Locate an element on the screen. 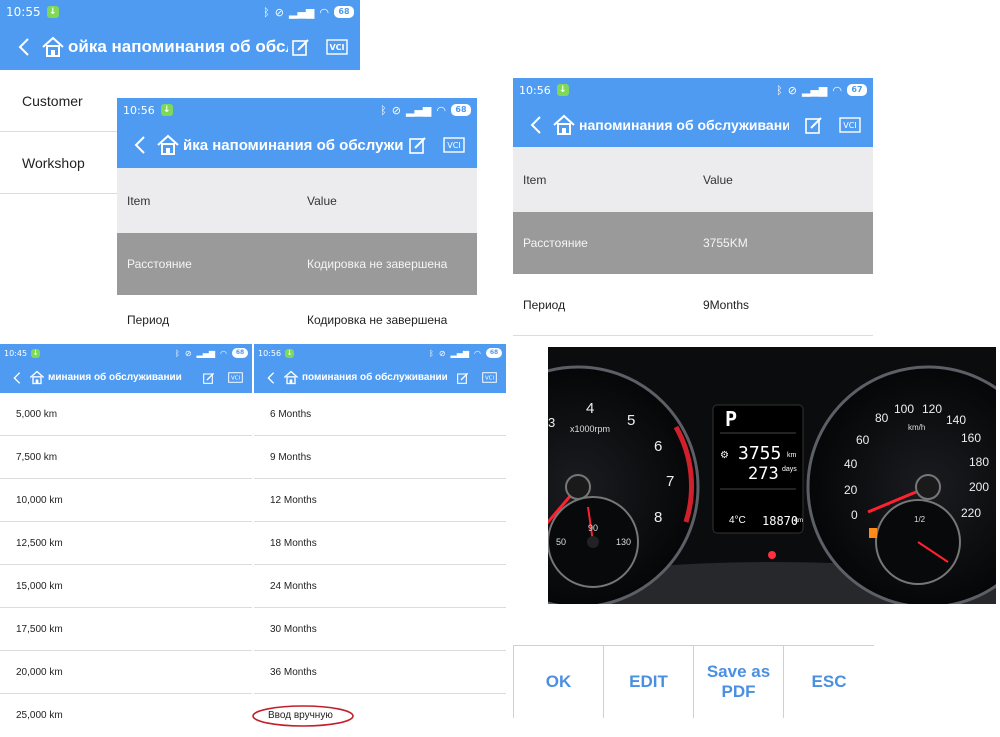 The width and height of the screenshot is (1000, 737). tach-tick: 7 is located at coordinates (670, 481).